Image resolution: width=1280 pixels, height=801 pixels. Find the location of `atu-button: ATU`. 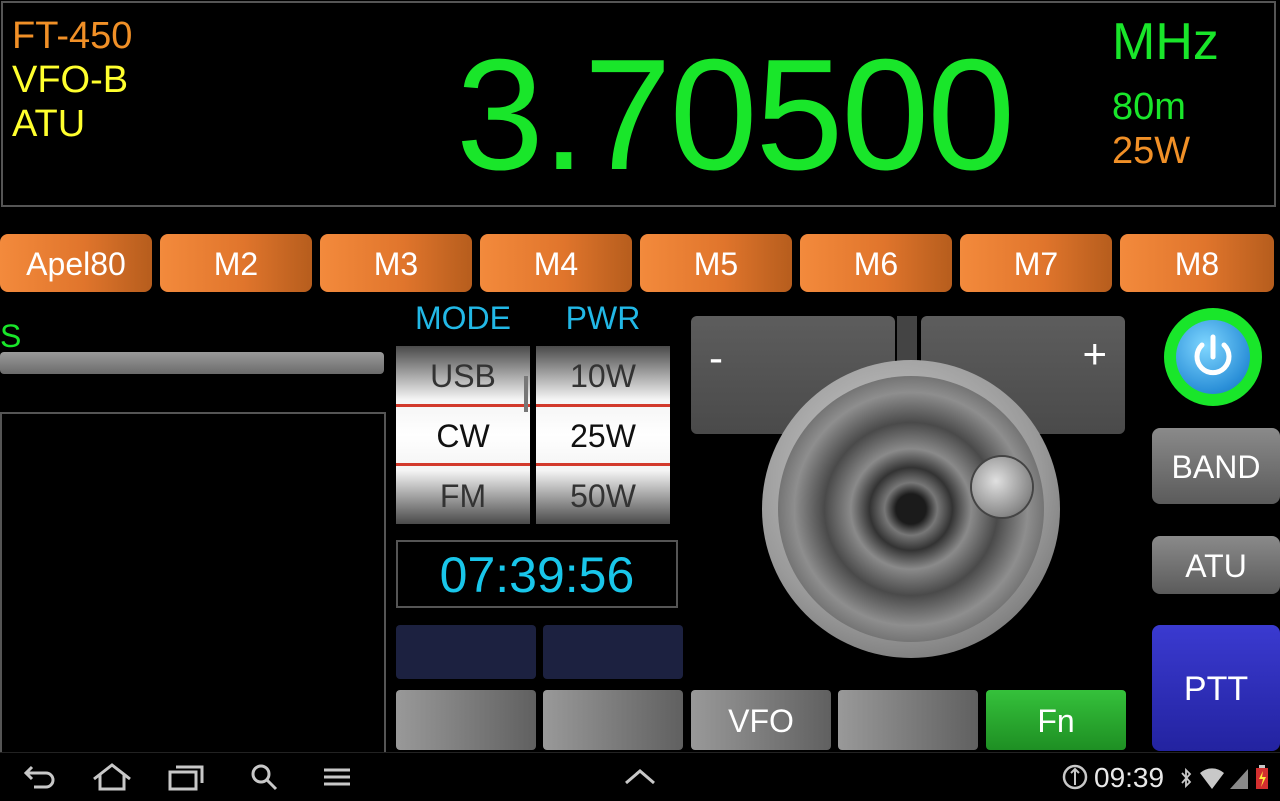

atu-button: ATU is located at coordinates (1216, 565).